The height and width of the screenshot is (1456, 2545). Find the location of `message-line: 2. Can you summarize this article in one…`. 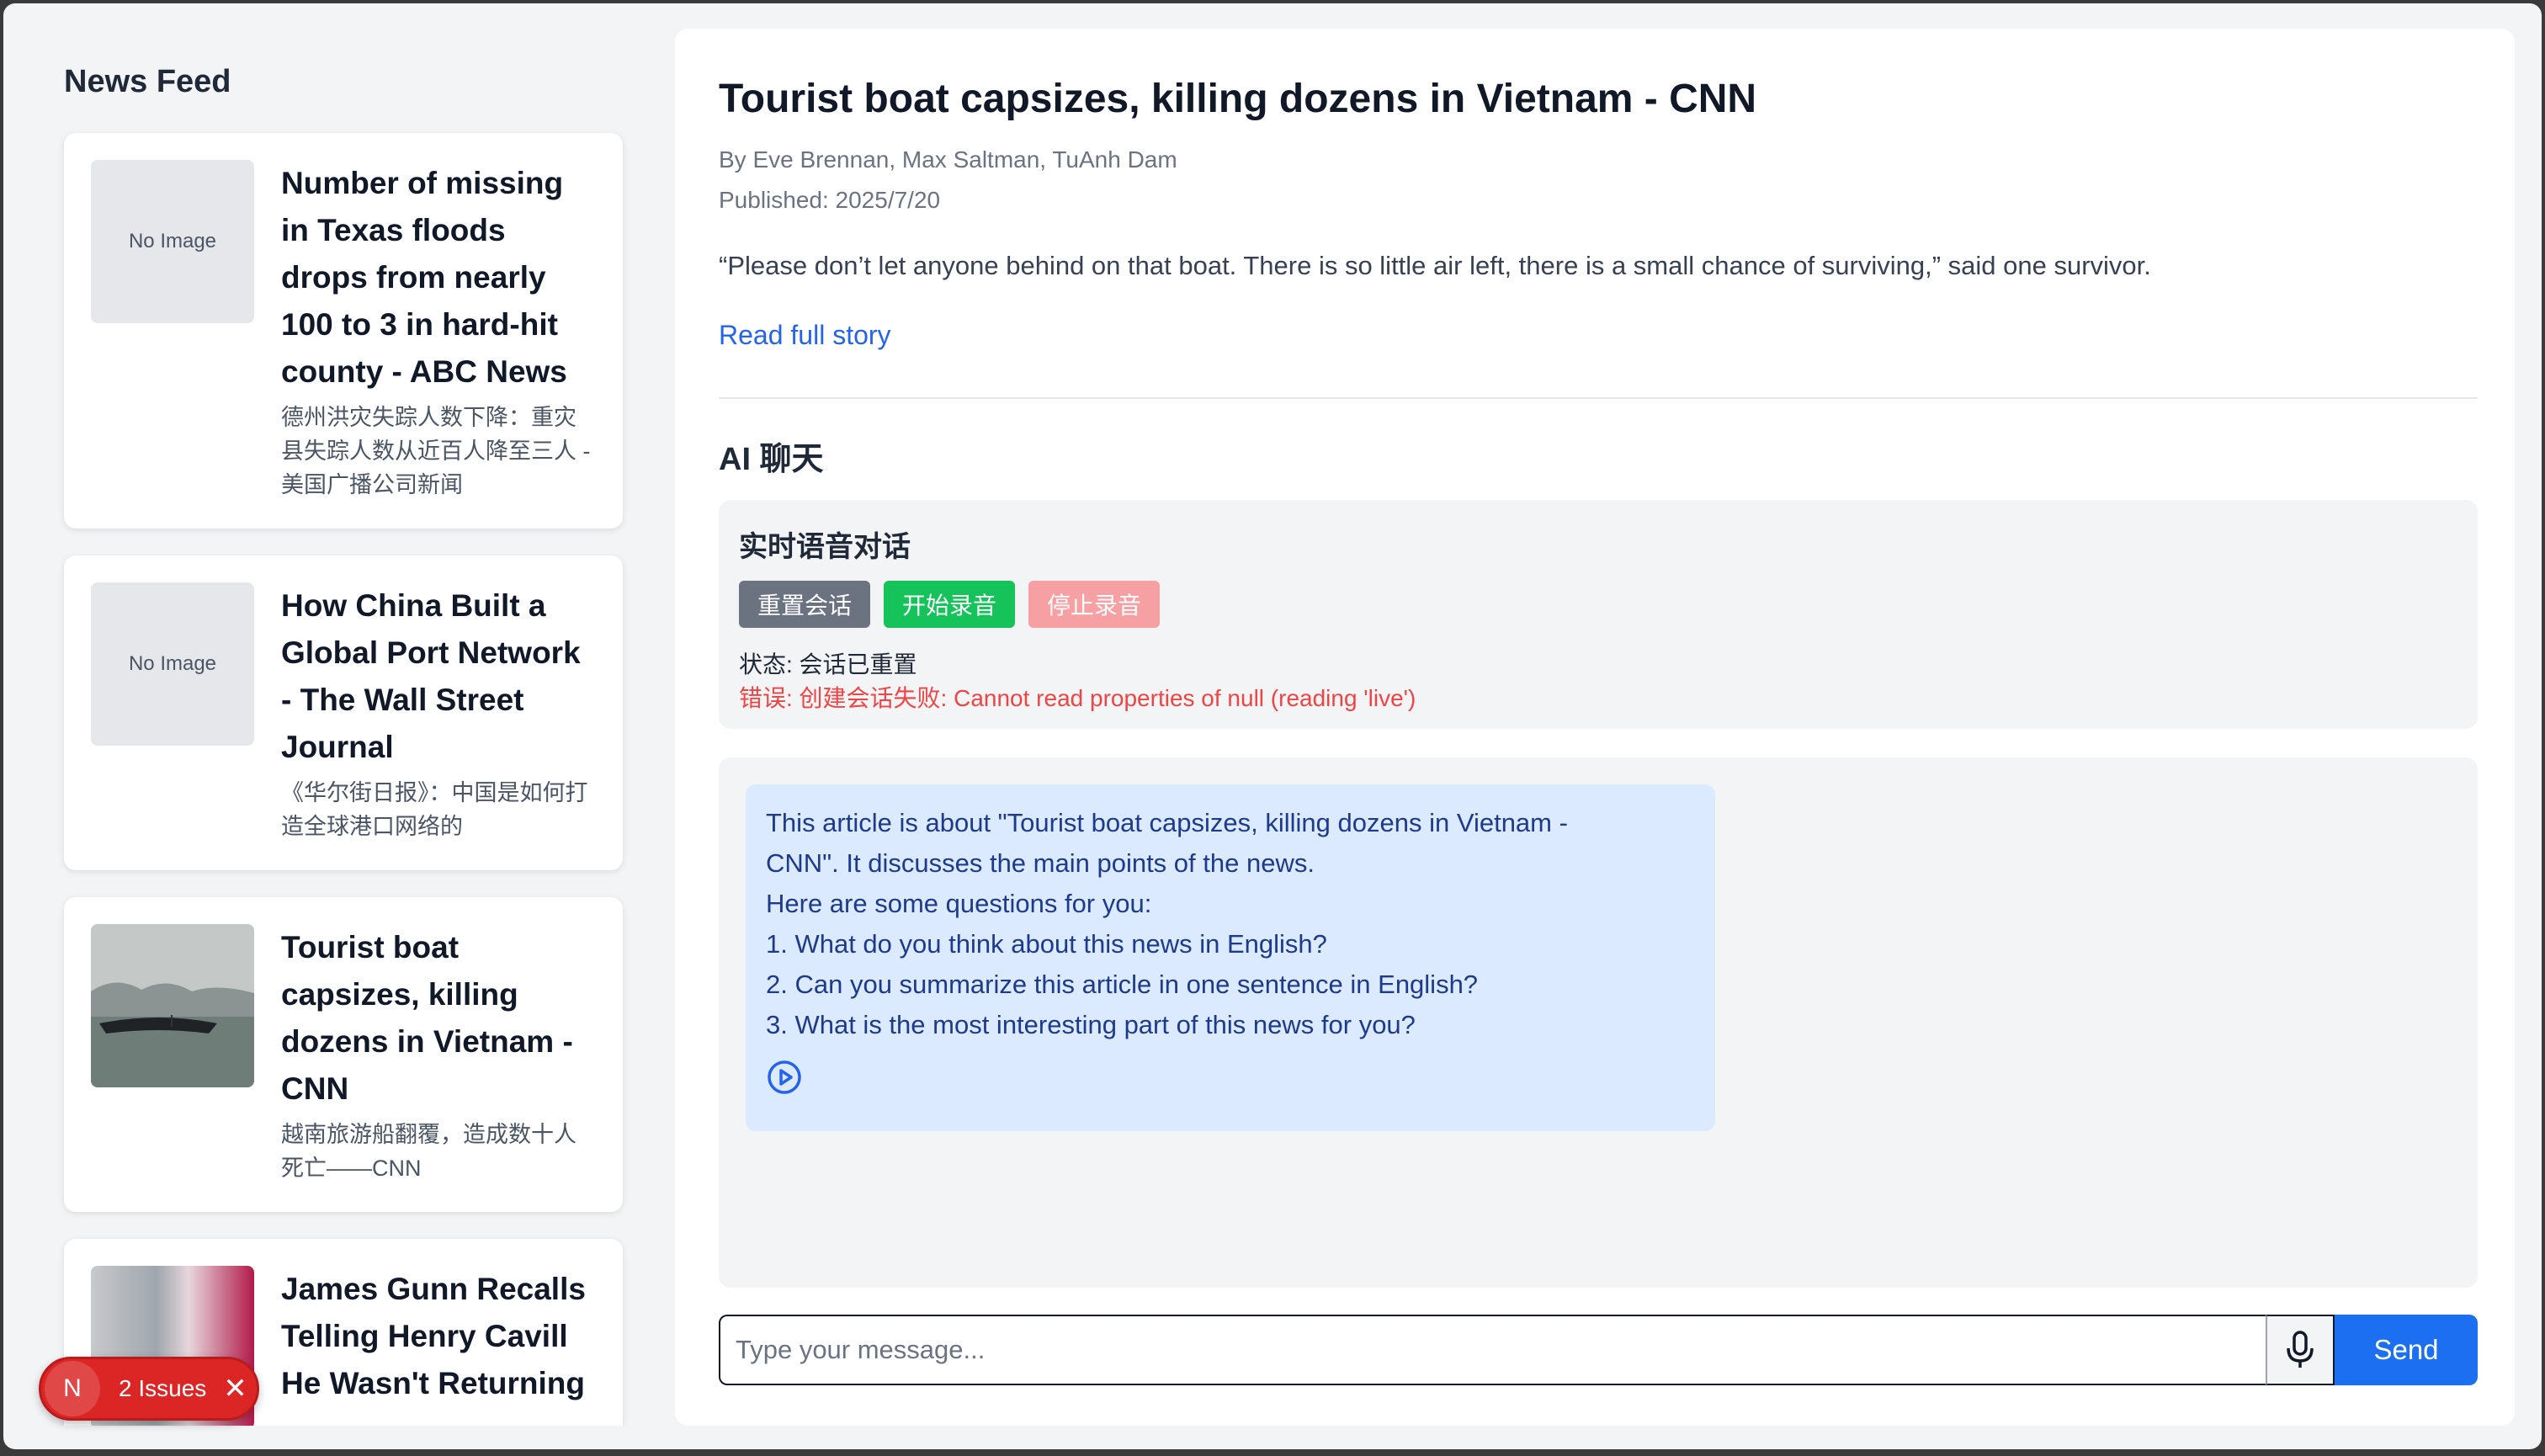

message-line: 2. Can you summarize this article in one… is located at coordinates (1122, 984).